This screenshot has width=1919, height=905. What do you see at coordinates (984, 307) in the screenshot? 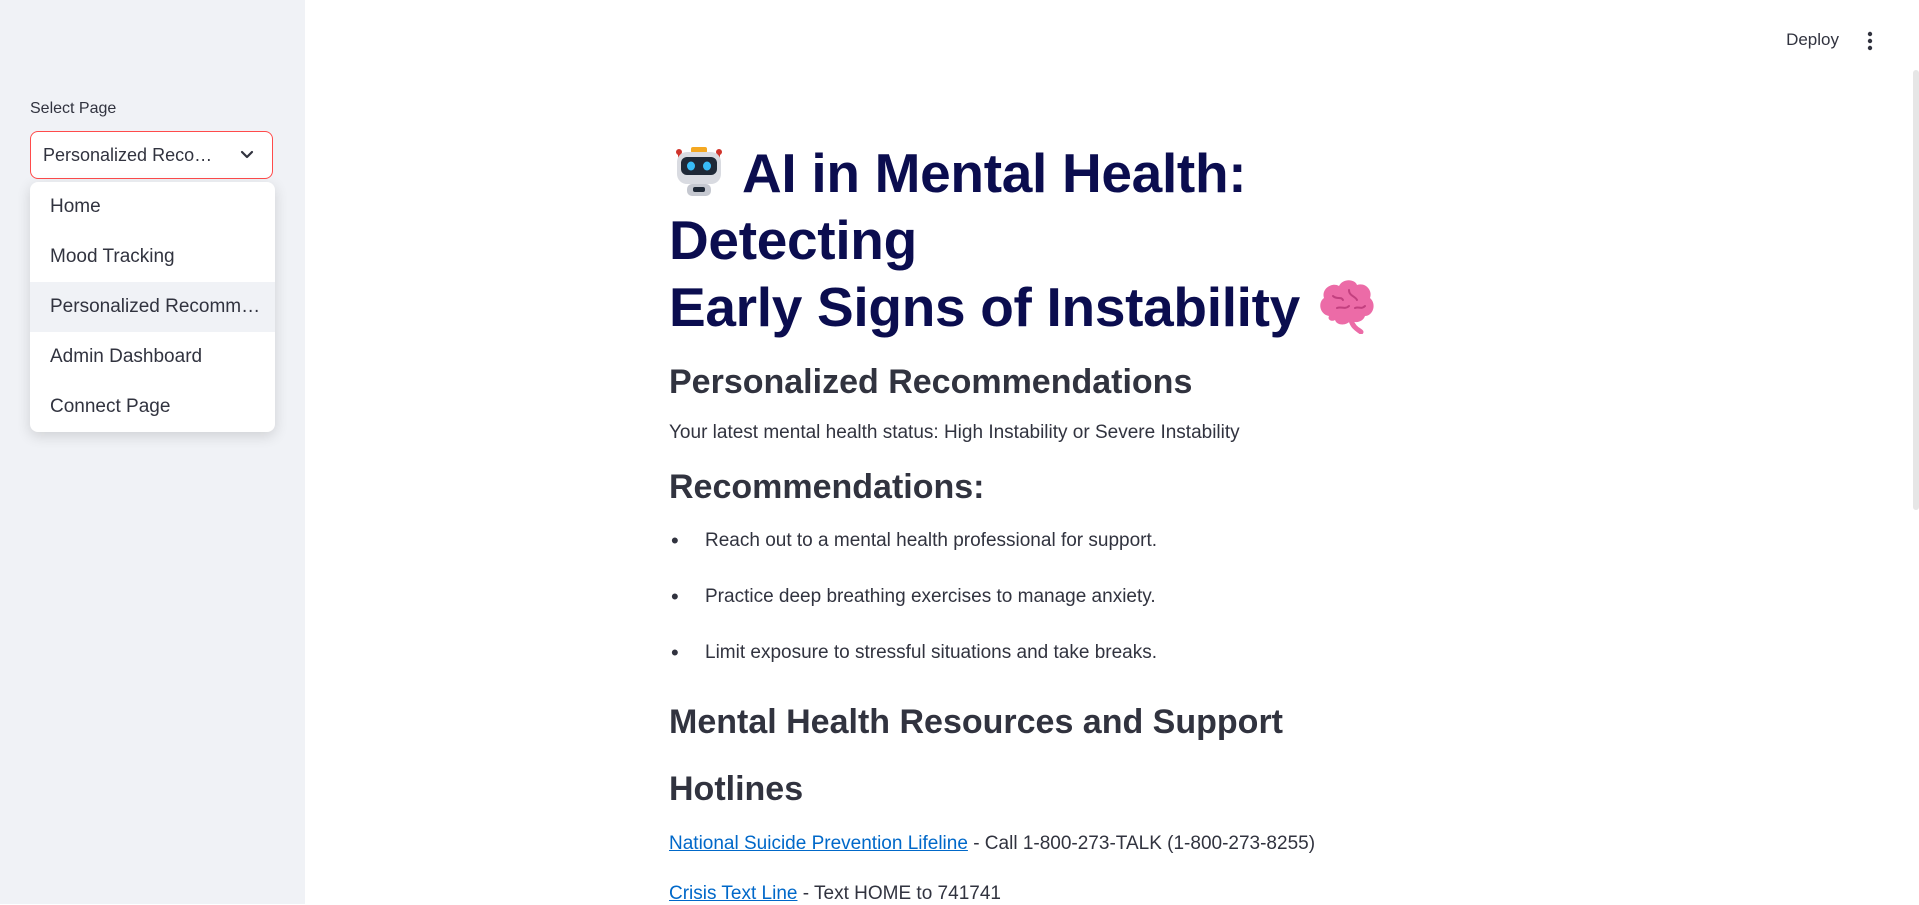
I see `title-line-2: Early Signs of Instability` at bounding box center [984, 307].